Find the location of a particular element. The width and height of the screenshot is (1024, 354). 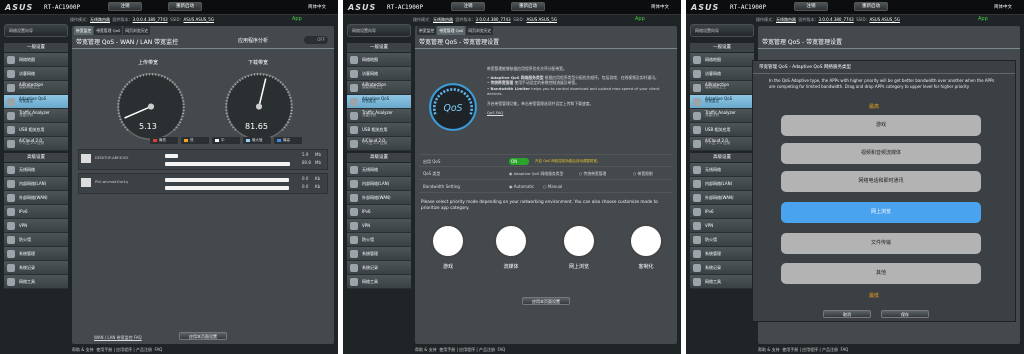

priority-item-file-transfer: 文件传输 is located at coordinates (881, 243).